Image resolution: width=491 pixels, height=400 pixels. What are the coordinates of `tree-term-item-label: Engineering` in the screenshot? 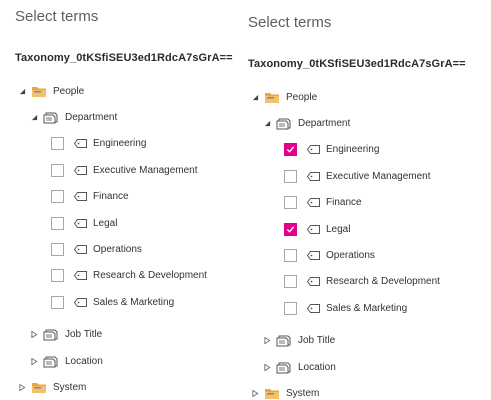 It's located at (353, 150).